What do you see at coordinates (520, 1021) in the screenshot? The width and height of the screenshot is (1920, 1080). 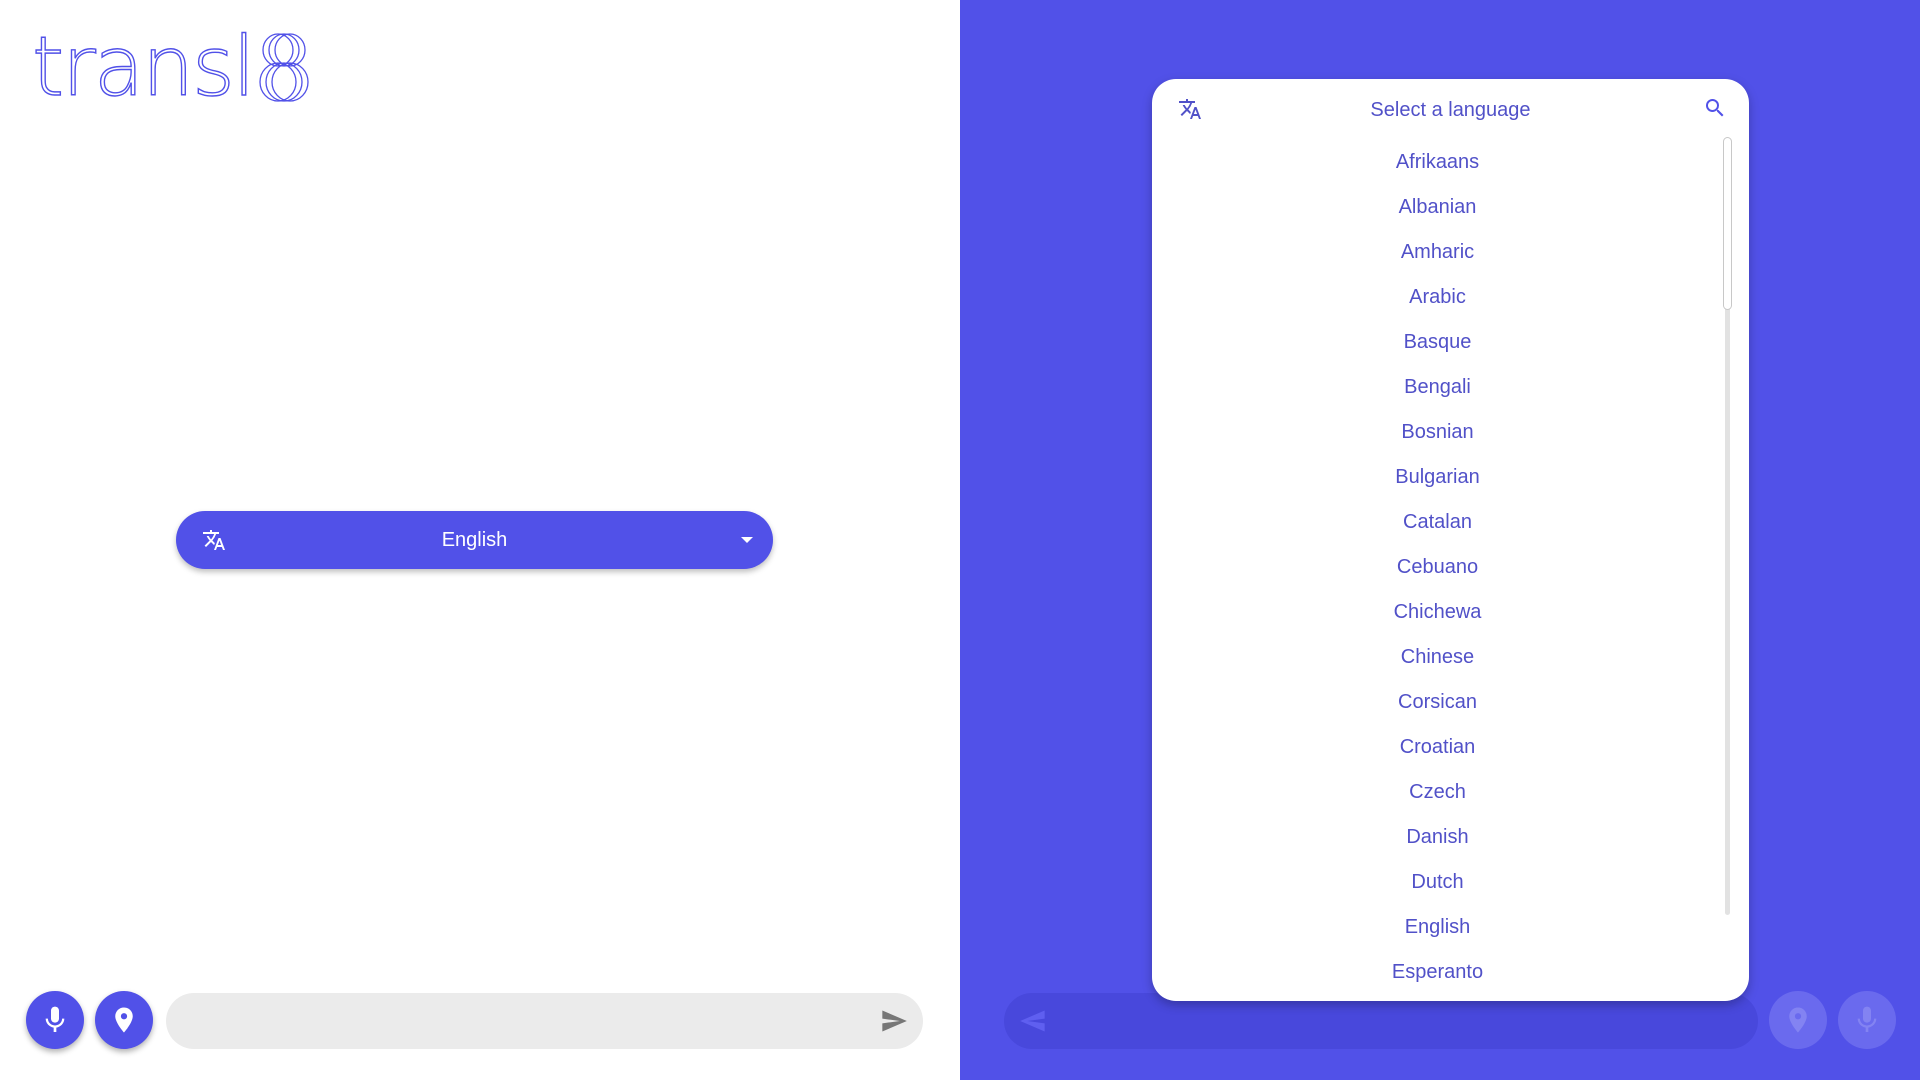 I see `message-input` at bounding box center [520, 1021].